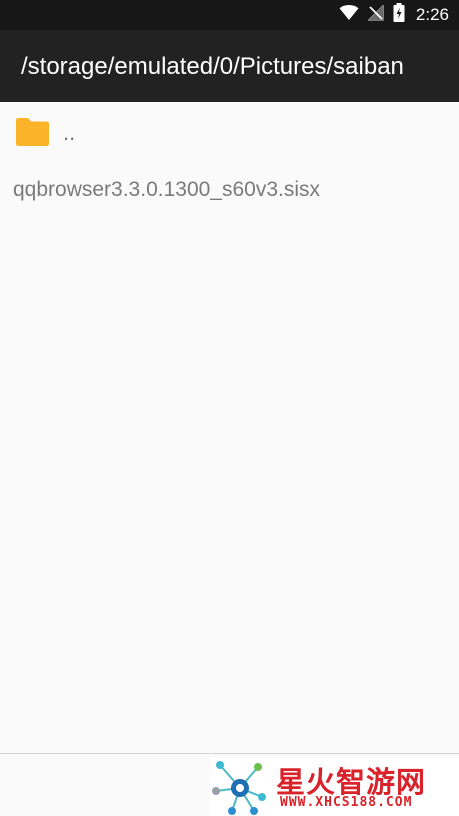 The image size is (459, 816). Describe the element at coordinates (229, 753) in the screenshot. I see `bottom-divider` at that location.